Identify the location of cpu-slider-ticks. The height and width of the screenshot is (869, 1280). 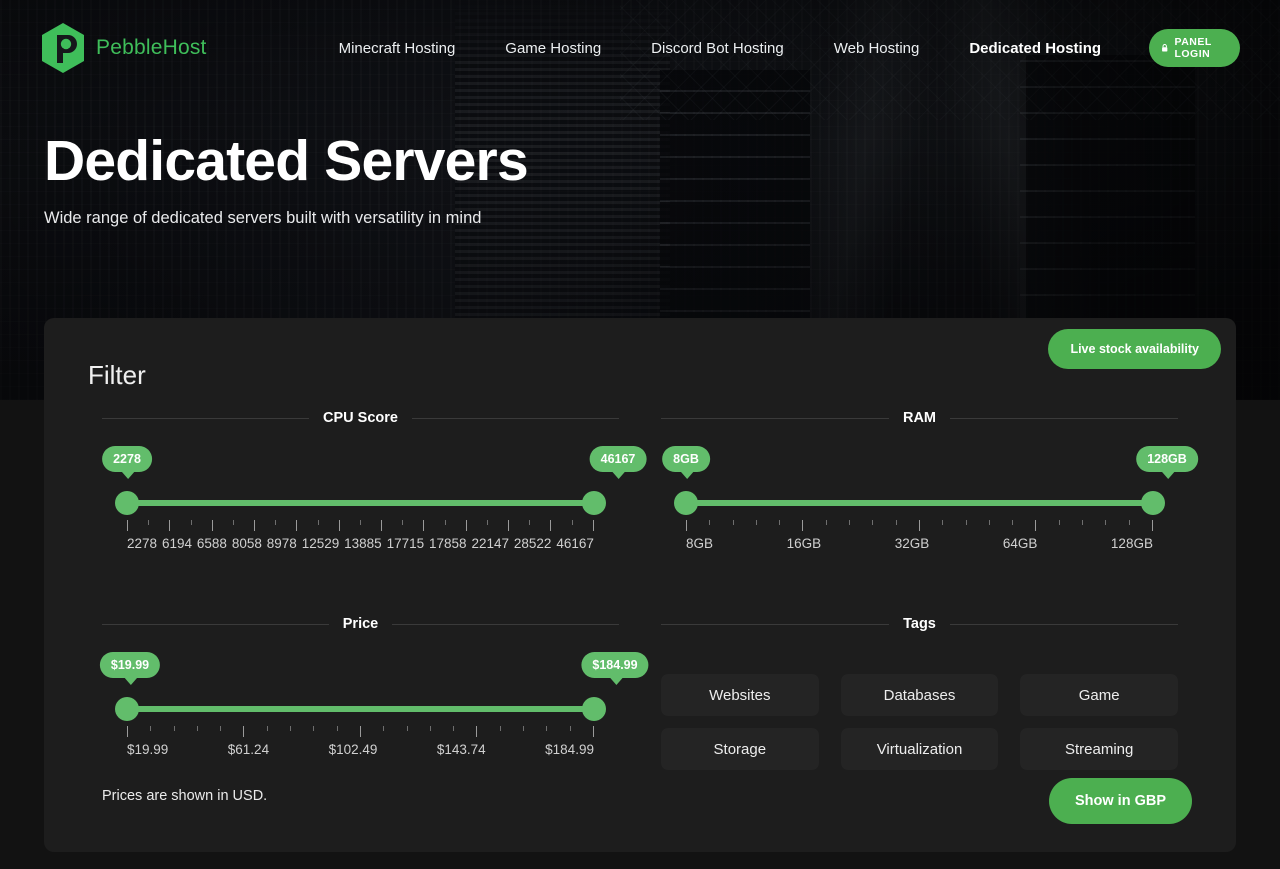
(360, 525).